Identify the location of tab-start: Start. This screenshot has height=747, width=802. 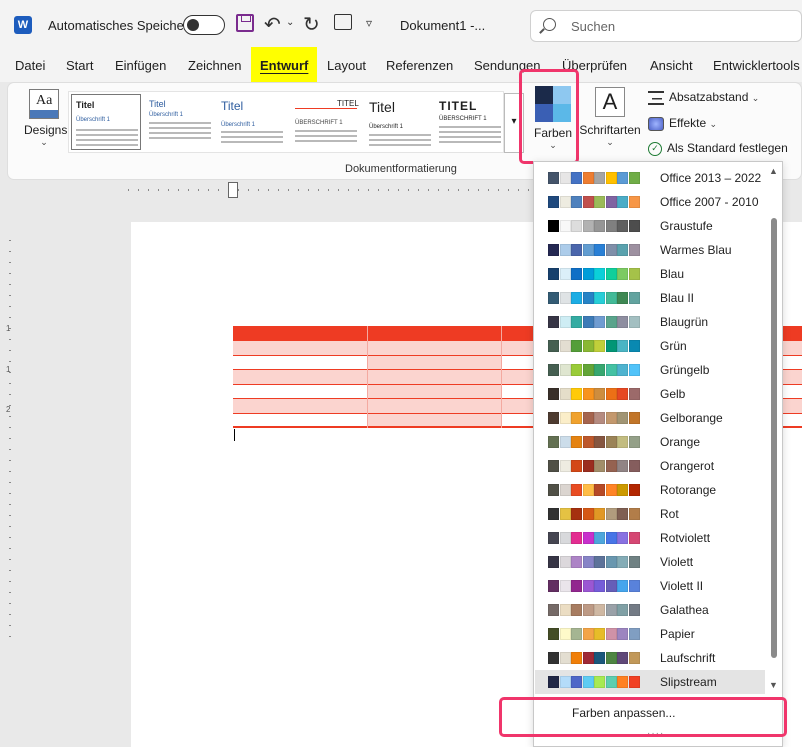
(79, 65).